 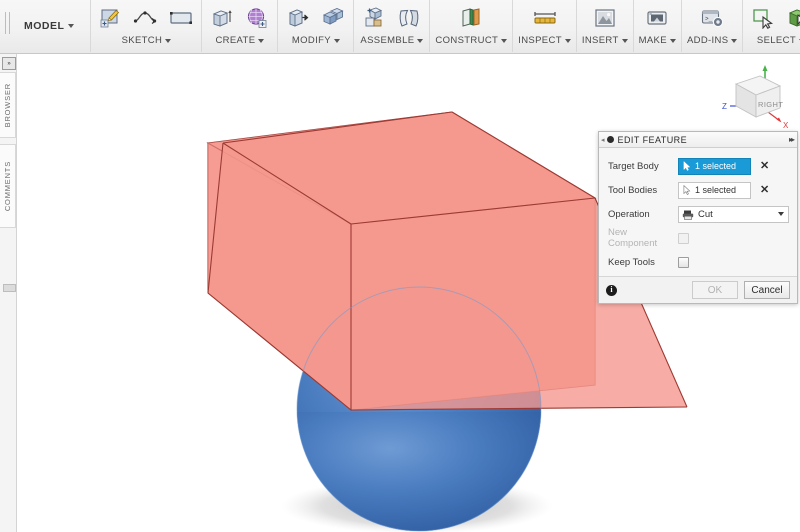 I want to click on row-new-component: New Component, so click(x=698, y=238).